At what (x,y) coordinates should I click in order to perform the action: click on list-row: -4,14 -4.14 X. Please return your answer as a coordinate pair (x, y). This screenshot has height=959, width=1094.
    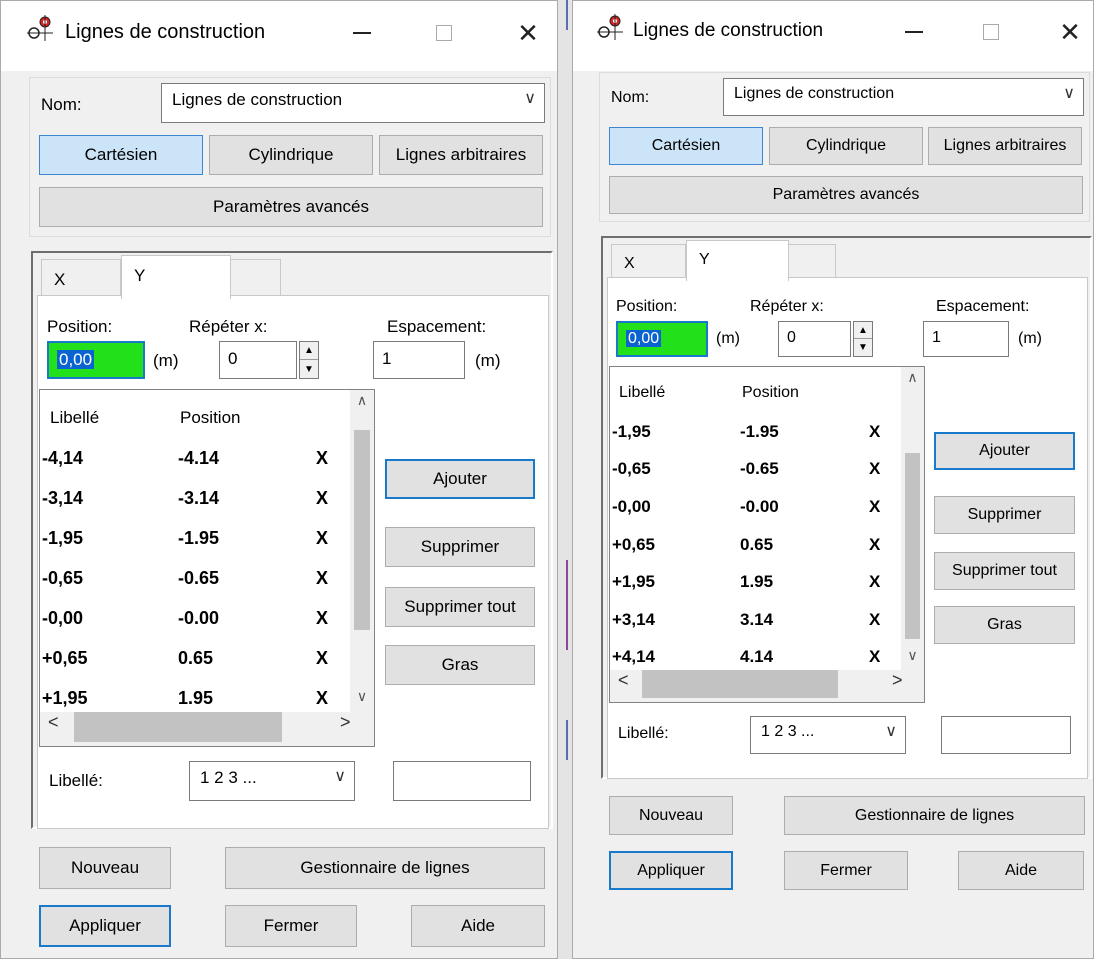
    Looking at the image, I should click on (200, 461).